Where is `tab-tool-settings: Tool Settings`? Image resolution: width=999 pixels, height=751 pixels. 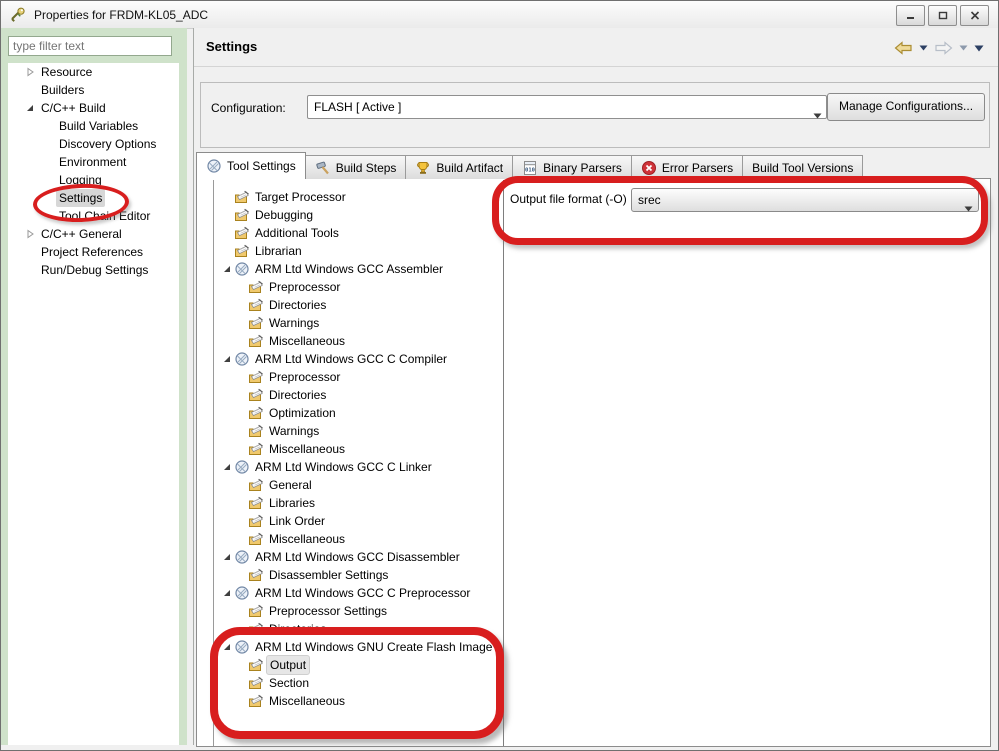 tab-tool-settings: Tool Settings is located at coordinates (251, 165).